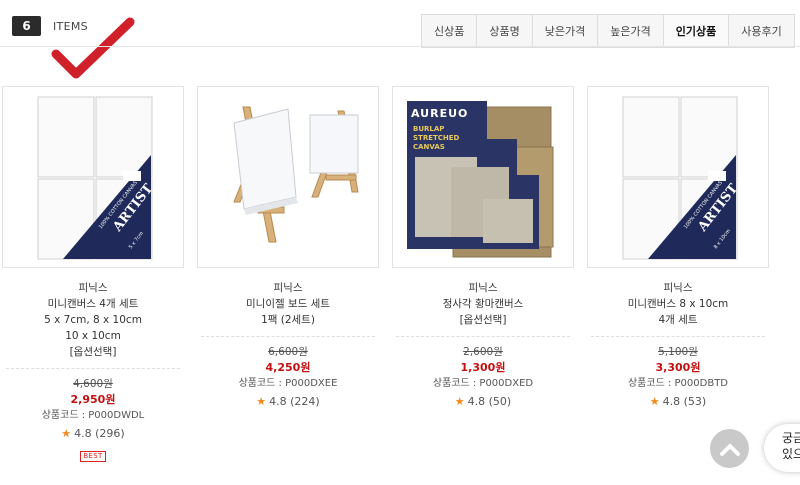  I want to click on product-image-mini-easel-set, so click(288, 177).